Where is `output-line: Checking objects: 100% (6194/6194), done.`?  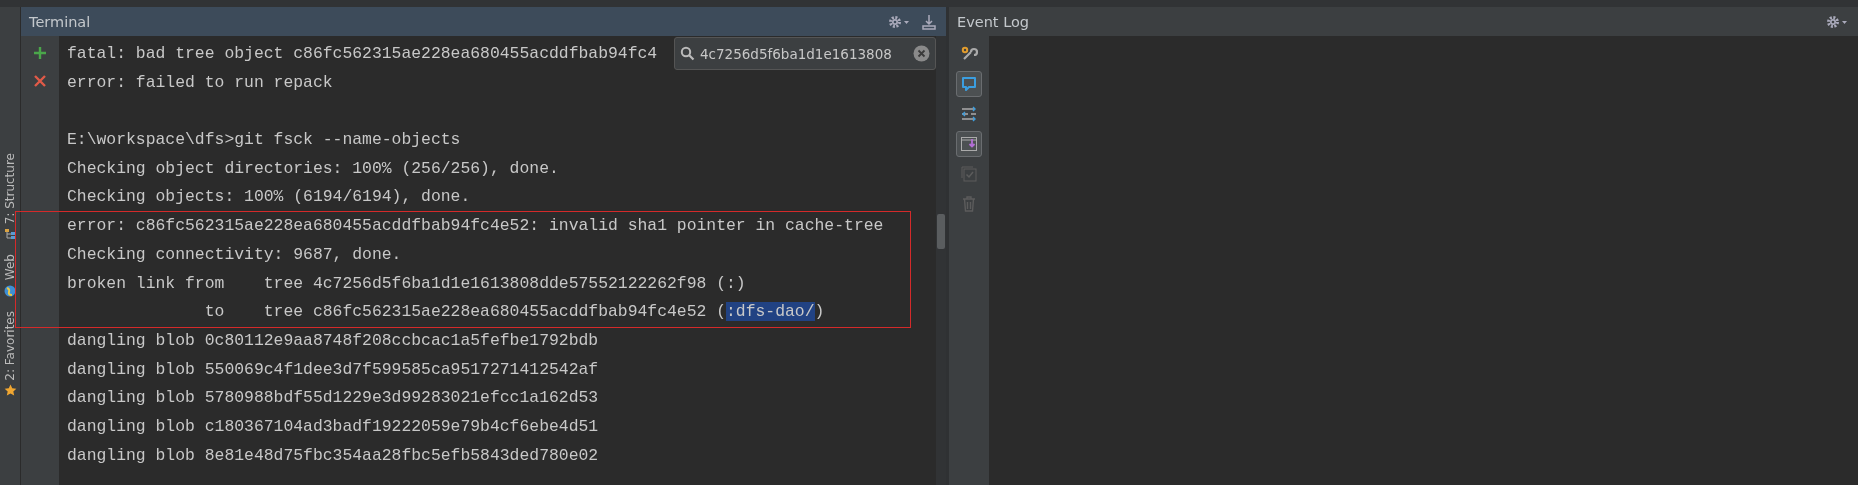
output-line: Checking objects: 100% (6194/6194), done. is located at coordinates (269, 197).